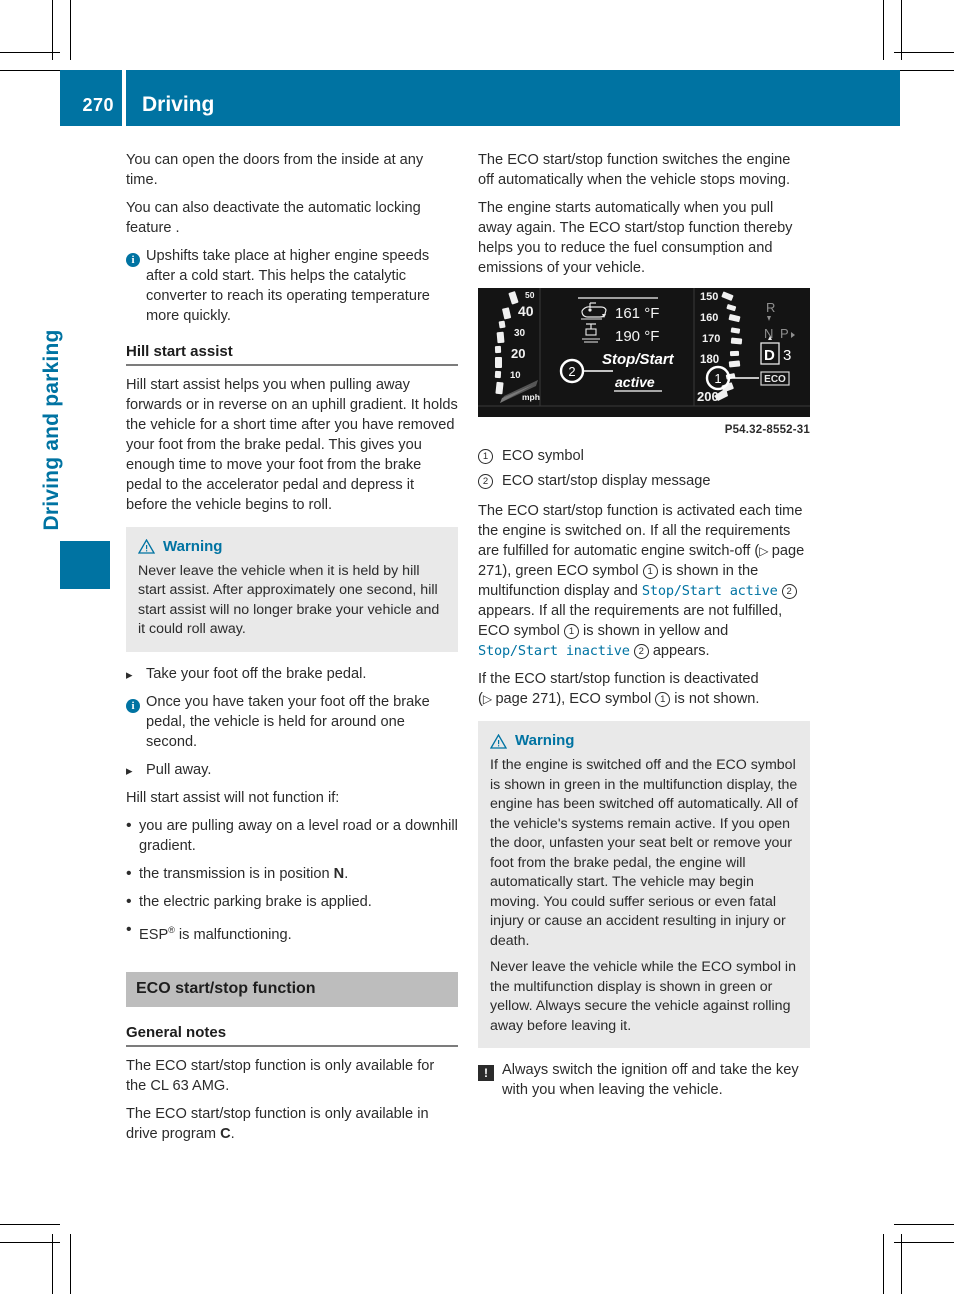 The width and height of the screenshot is (954, 1294). I want to click on cluster-message-line1: Stop/Start, so click(638, 359).